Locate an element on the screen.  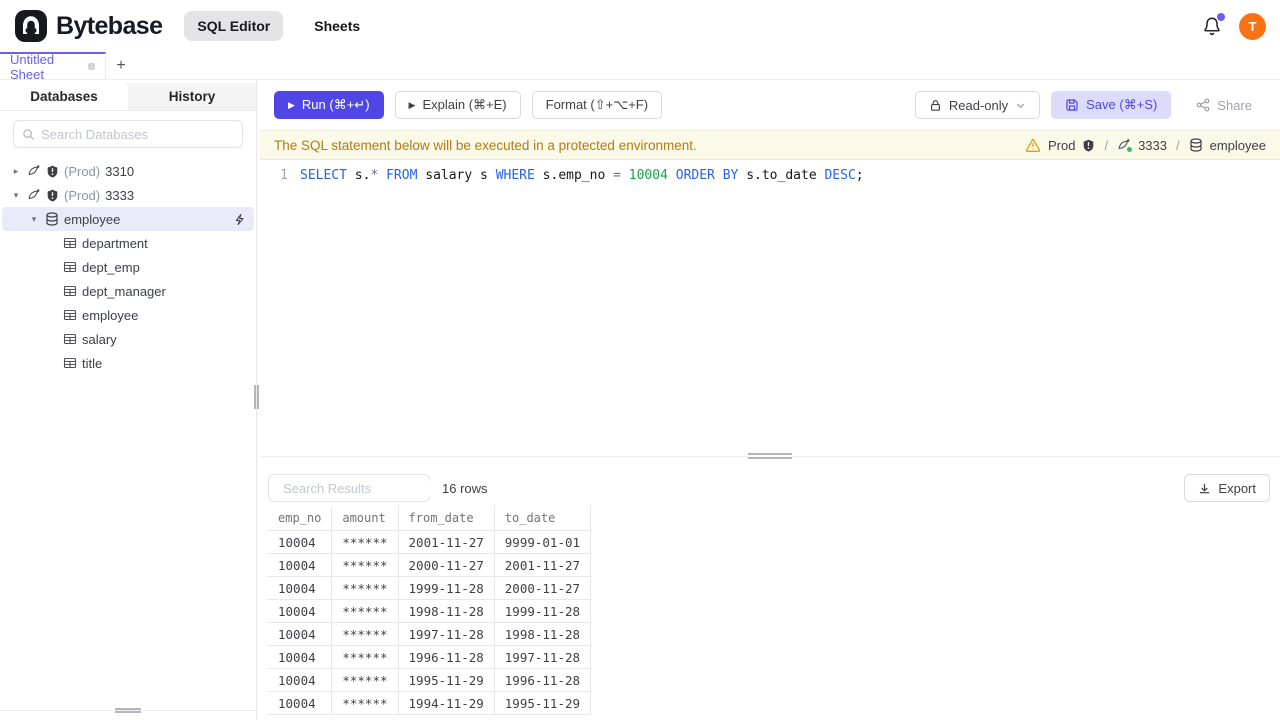
table-cell: 1996-11-28 is located at coordinates (446, 657).